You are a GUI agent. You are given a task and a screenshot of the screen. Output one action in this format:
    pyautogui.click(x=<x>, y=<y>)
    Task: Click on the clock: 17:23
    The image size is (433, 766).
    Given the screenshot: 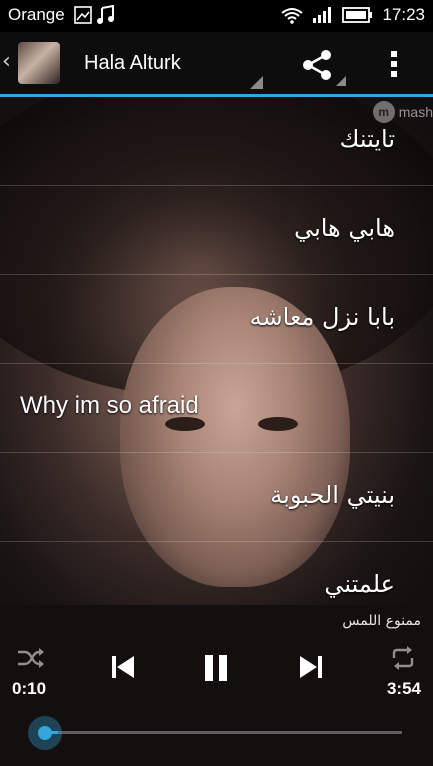 What is the action you would take?
    pyautogui.click(x=403, y=14)
    